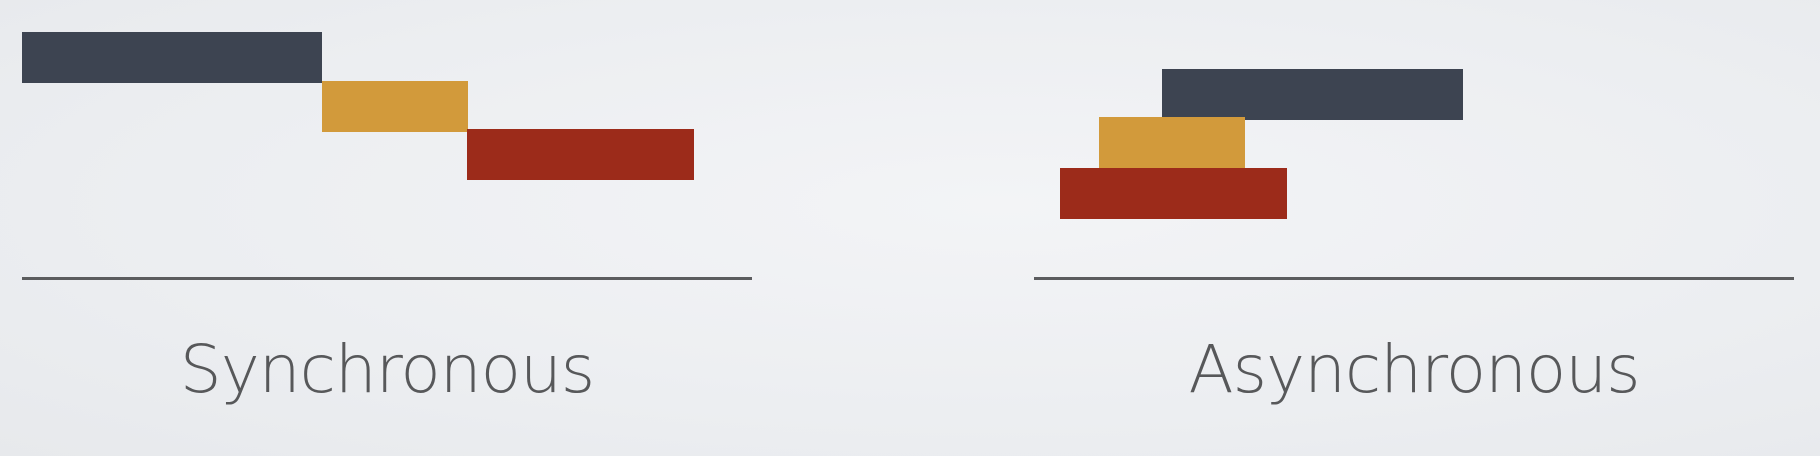 Image resolution: width=1820 pixels, height=456 pixels. I want to click on sync-task-2-bar, so click(395, 106).